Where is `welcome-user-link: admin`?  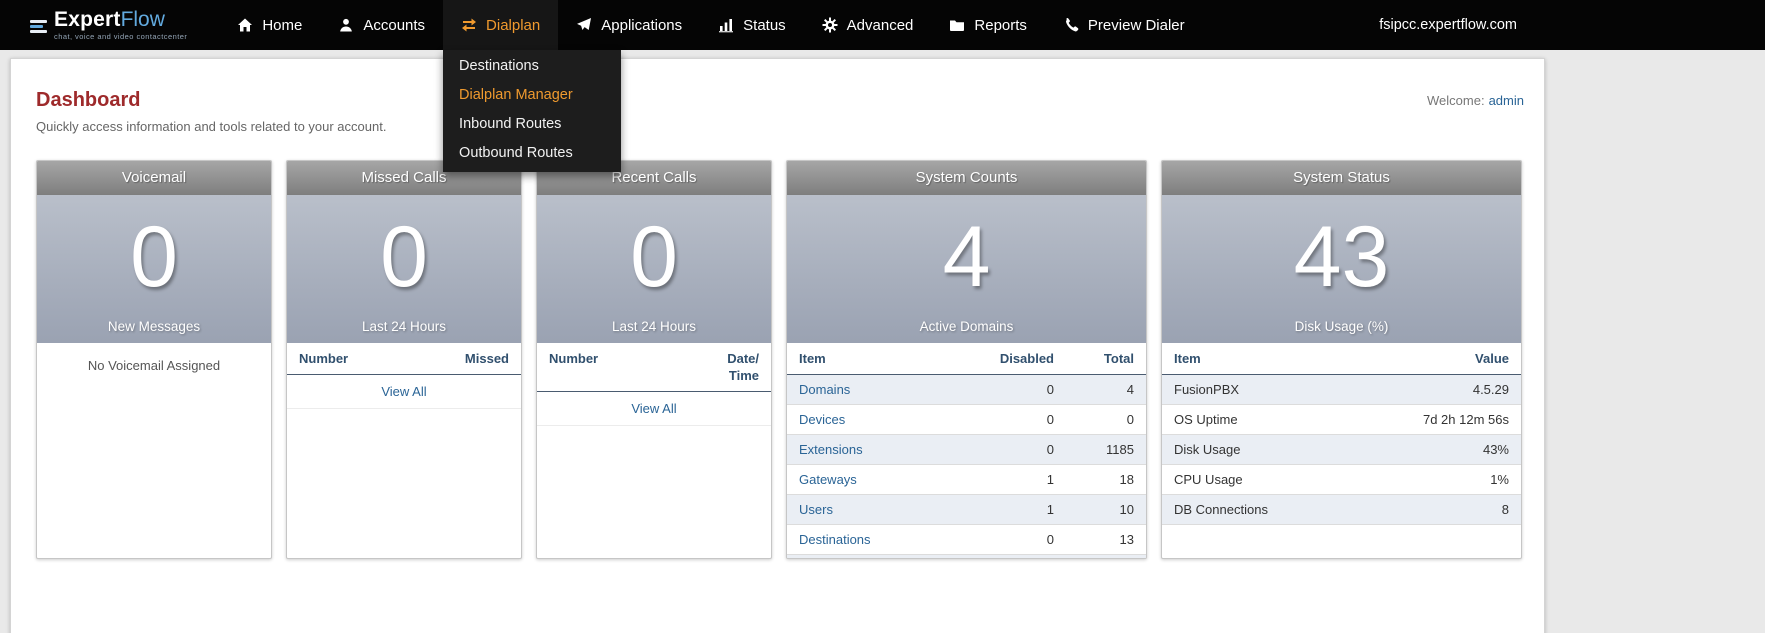 welcome-user-link: admin is located at coordinates (1506, 100).